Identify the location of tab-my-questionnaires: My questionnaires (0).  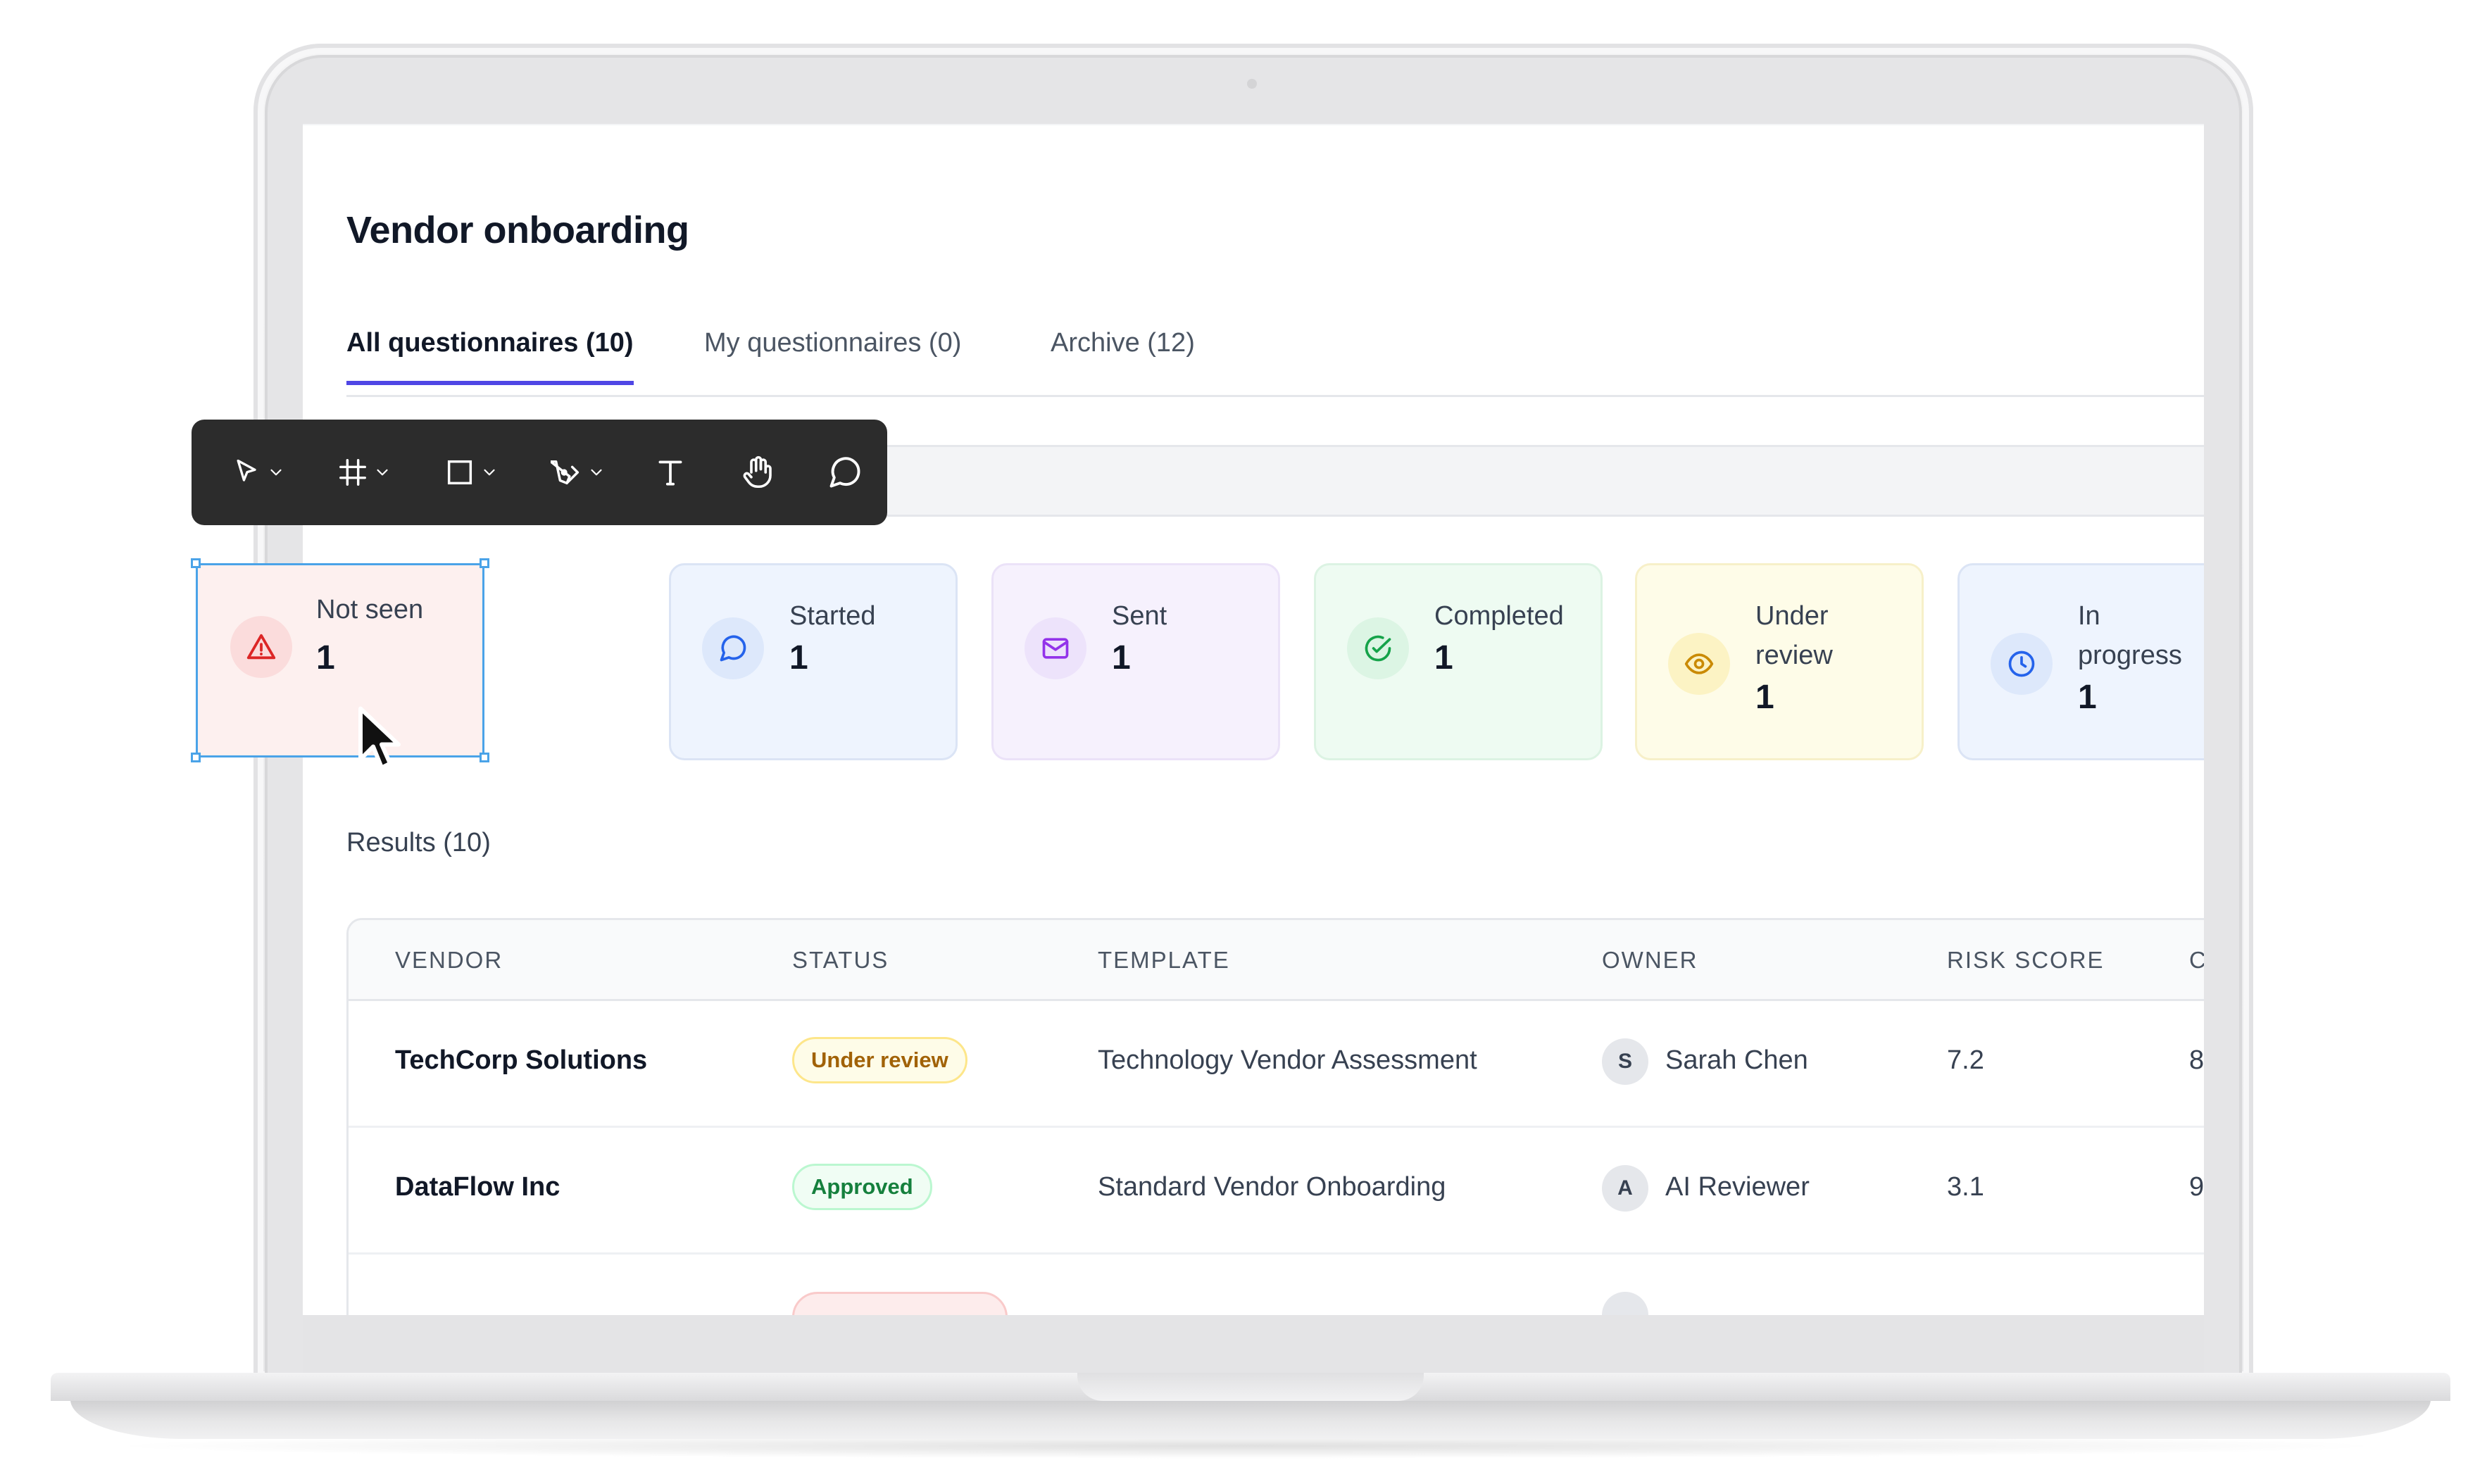
(832, 354).